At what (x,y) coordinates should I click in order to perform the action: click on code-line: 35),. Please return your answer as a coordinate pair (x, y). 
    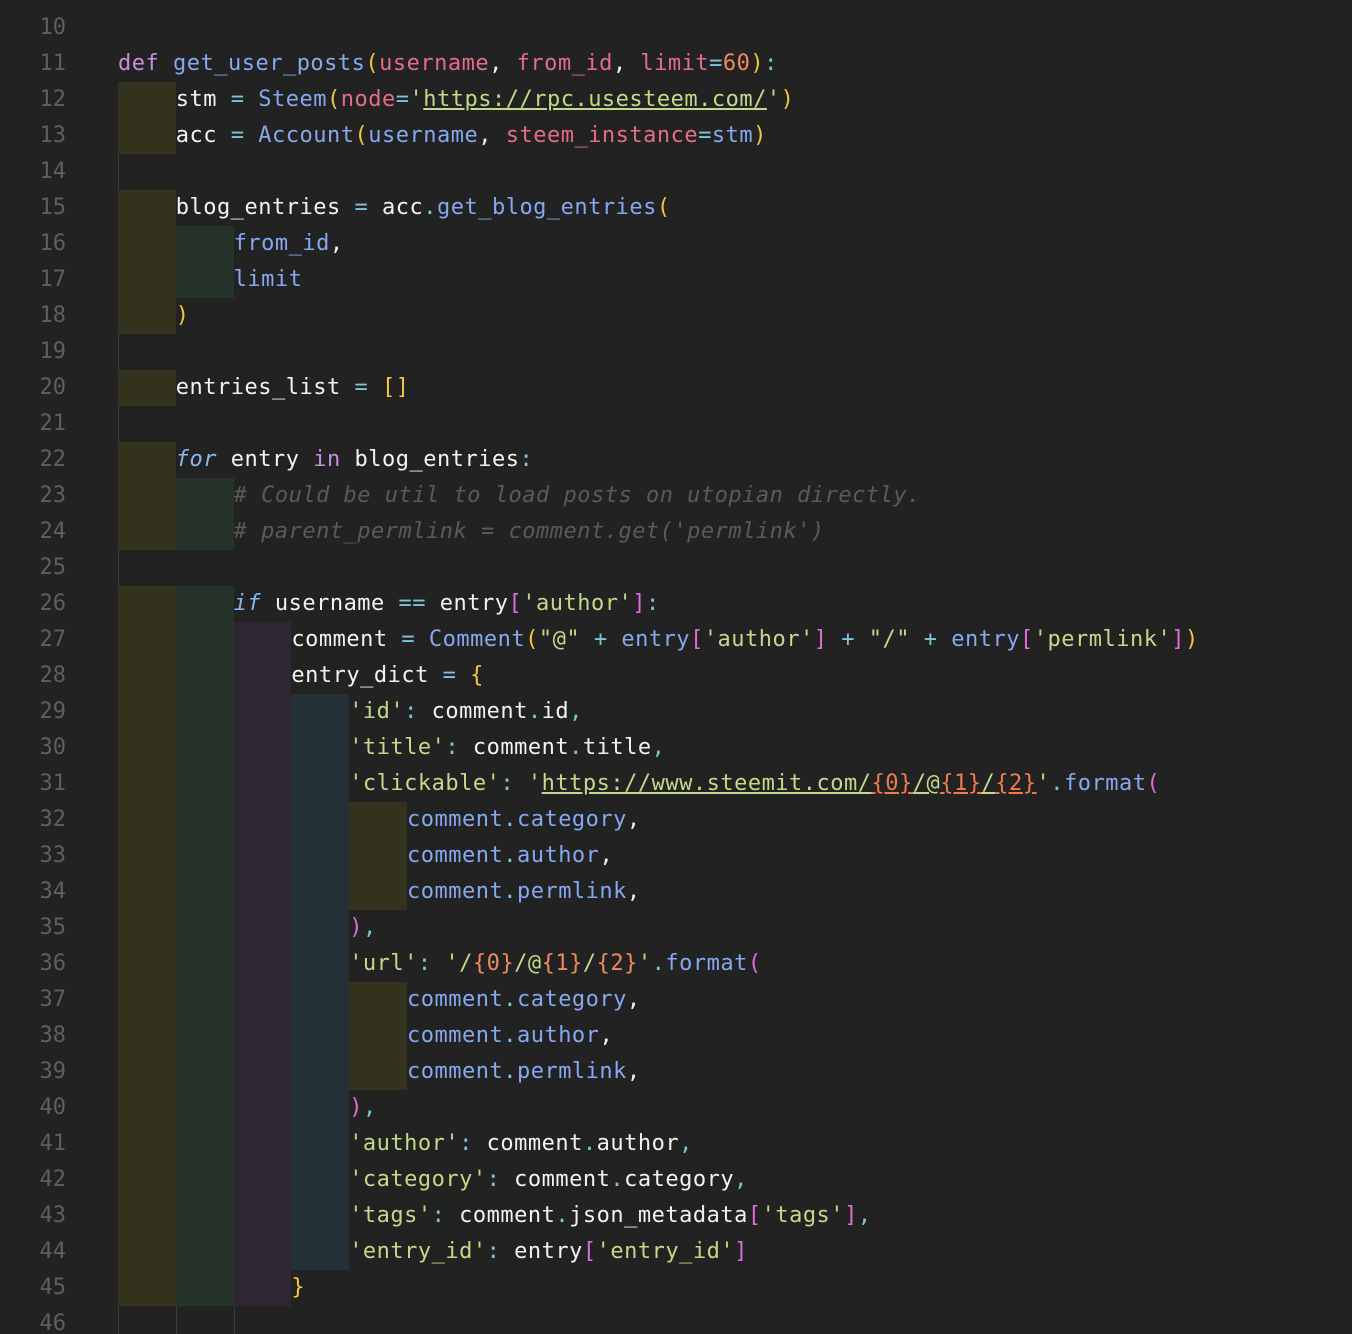
    Looking at the image, I should click on (676, 928).